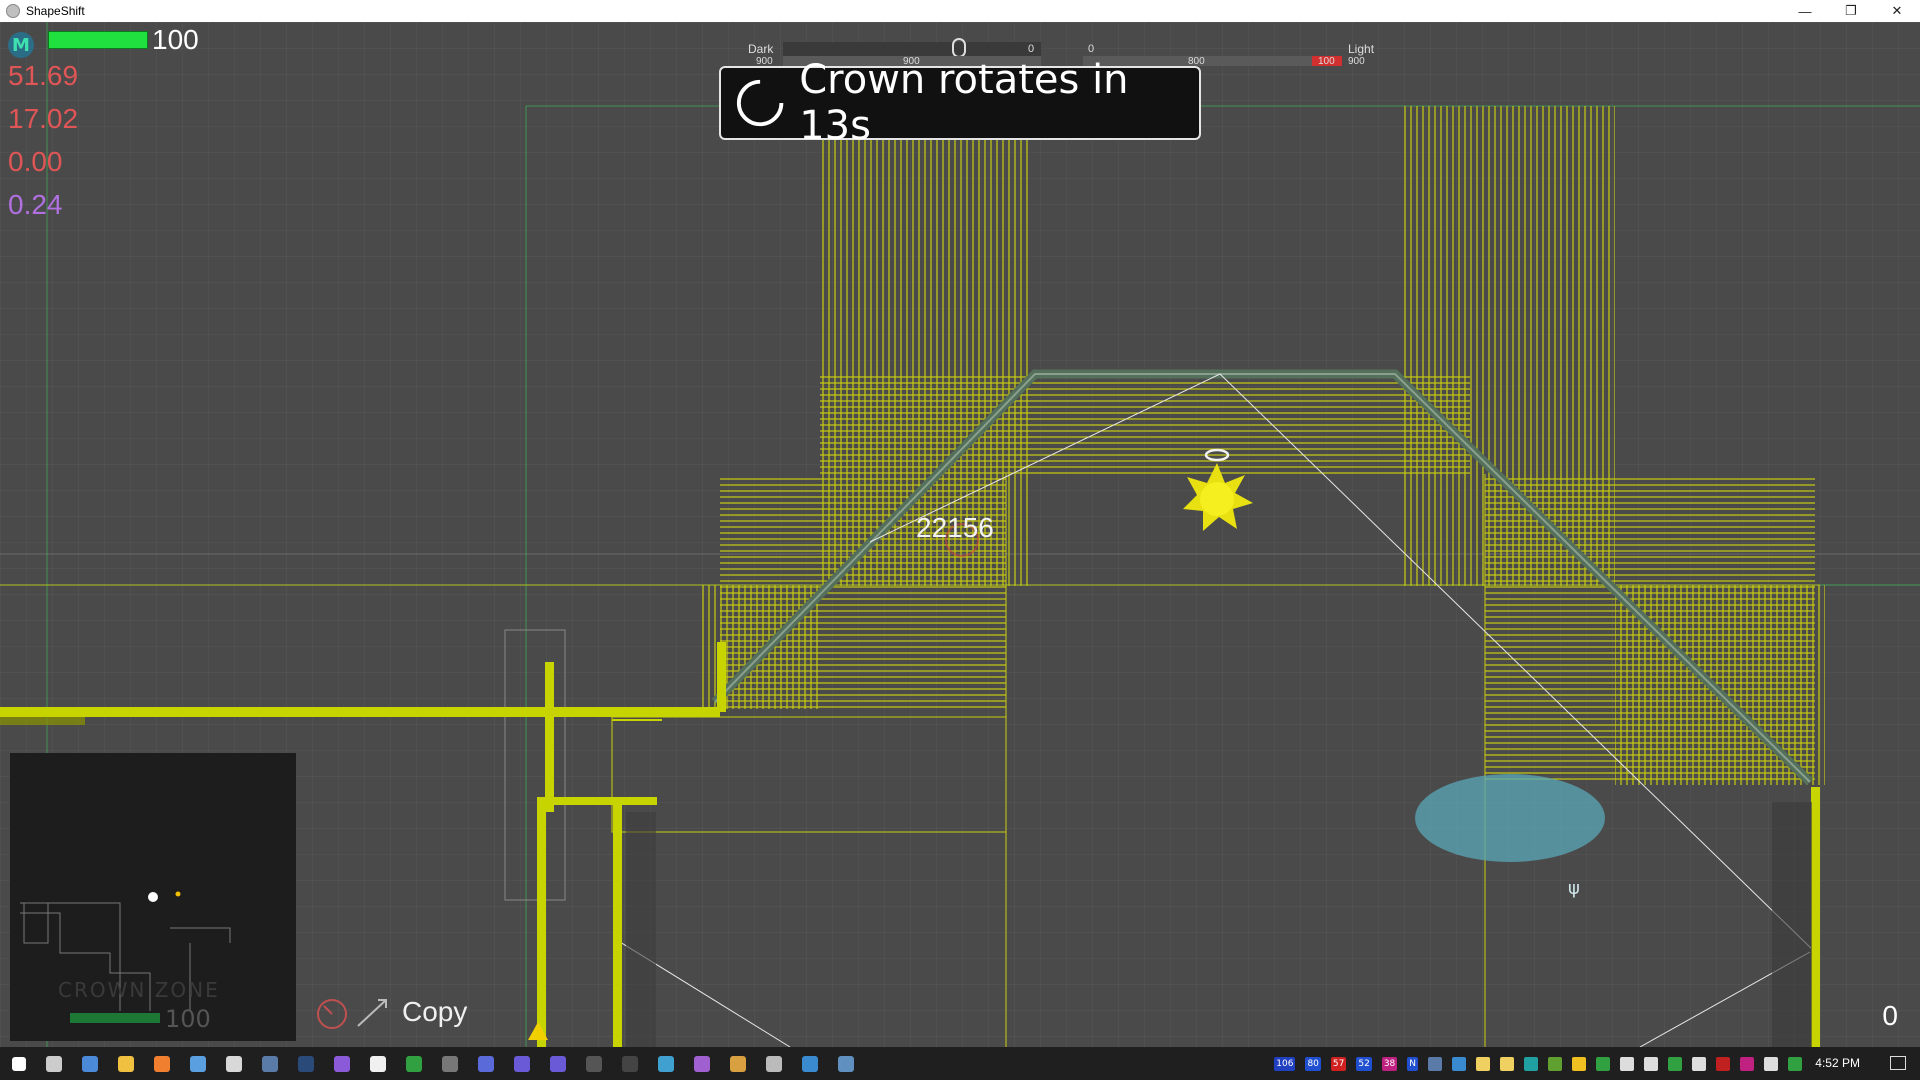  I want to click on tray-badge-4: 52, so click(1364, 1063).